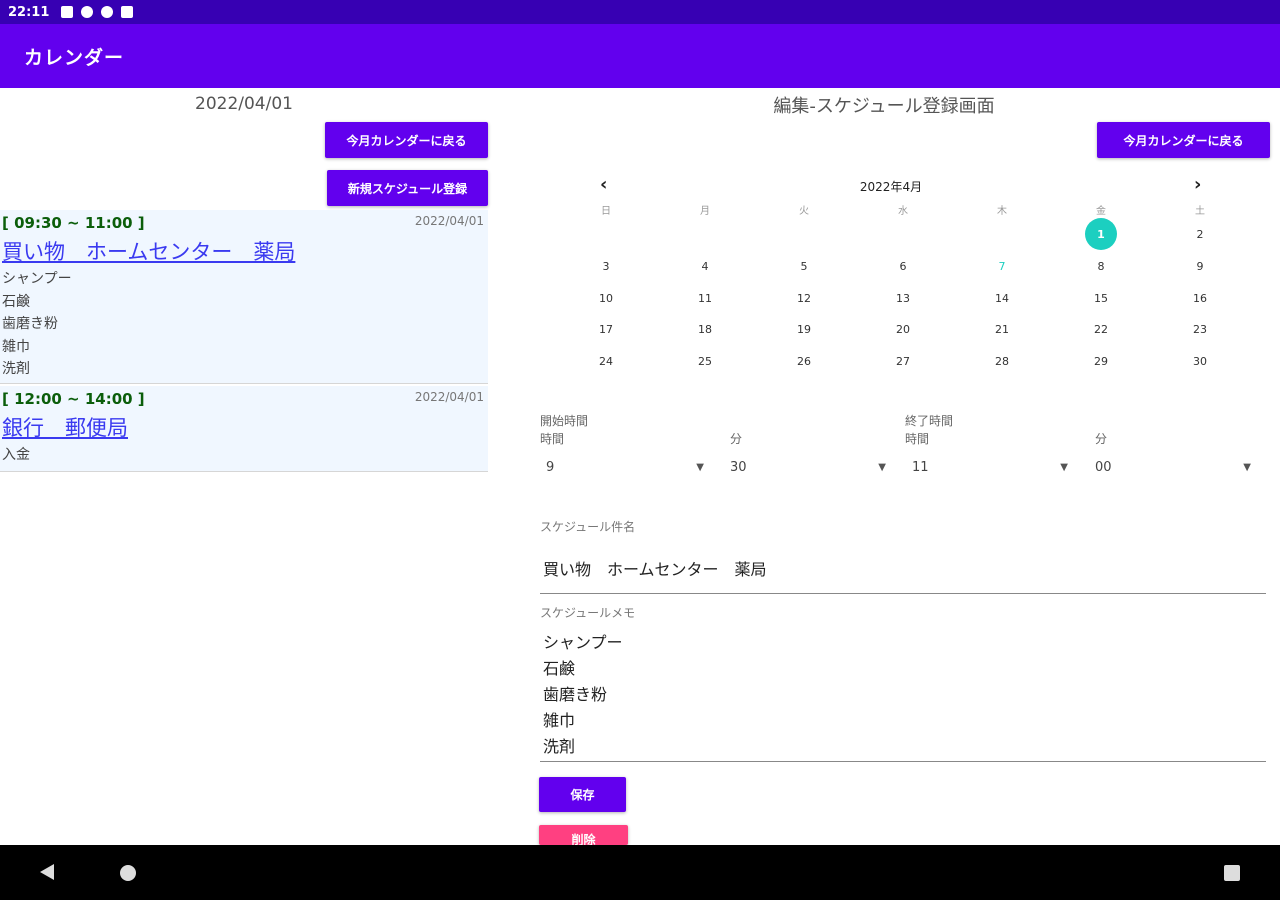 The height and width of the screenshot is (900, 1280). Describe the element at coordinates (705, 329) in the screenshot. I see `calendar-day: 18` at that location.